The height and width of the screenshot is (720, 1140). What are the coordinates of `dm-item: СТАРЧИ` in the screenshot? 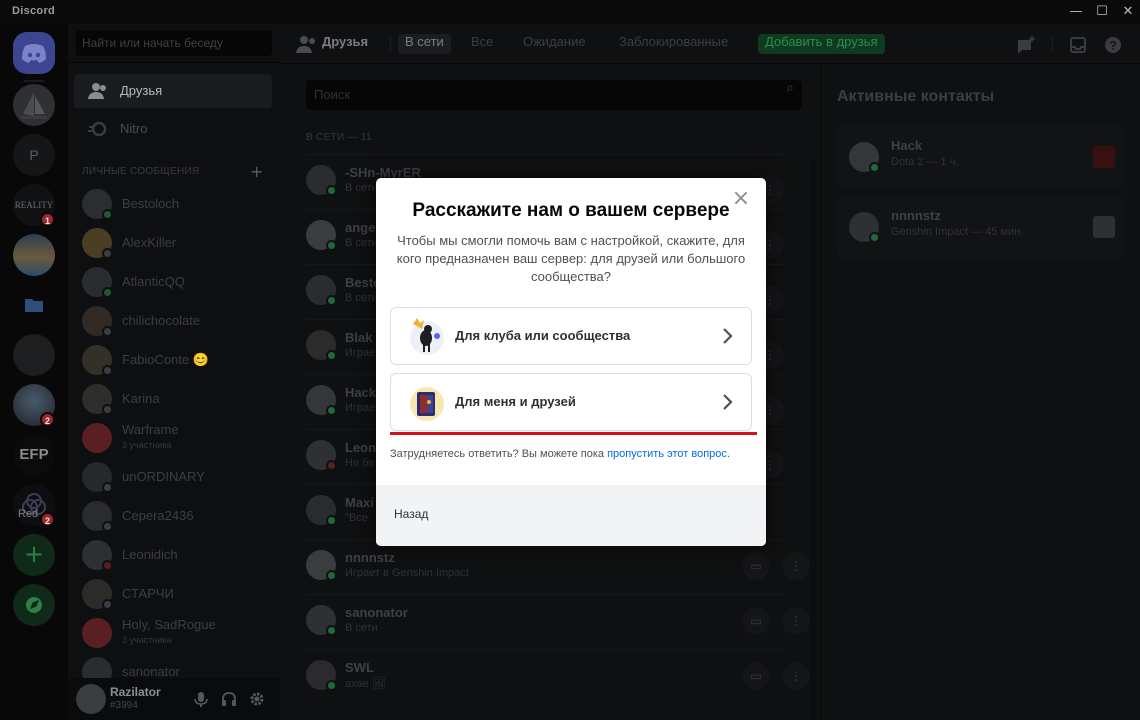 It's located at (173, 594).